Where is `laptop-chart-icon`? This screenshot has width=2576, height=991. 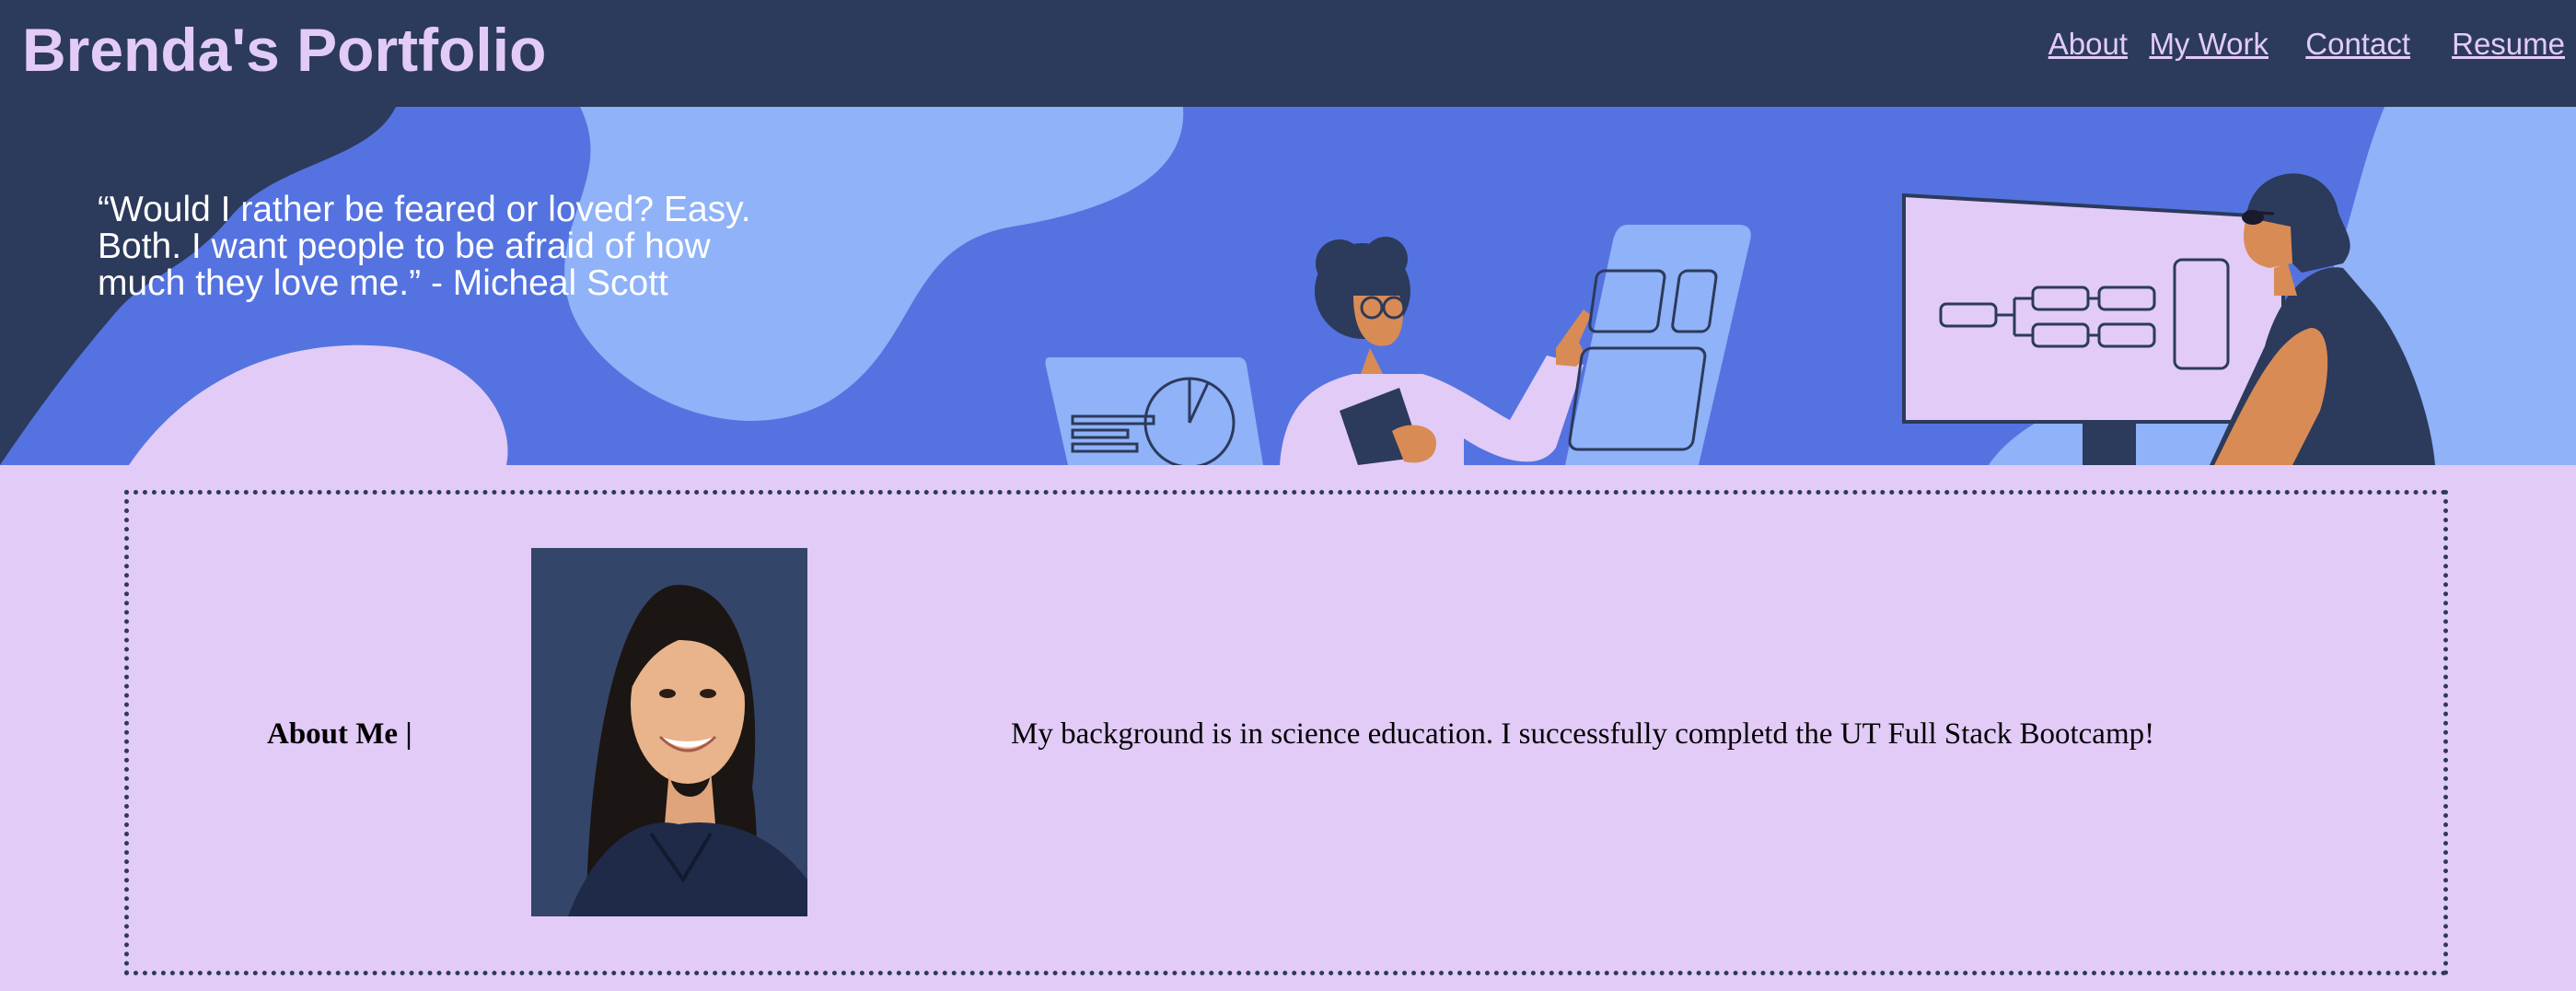
laptop-chart-icon is located at coordinates (1154, 411).